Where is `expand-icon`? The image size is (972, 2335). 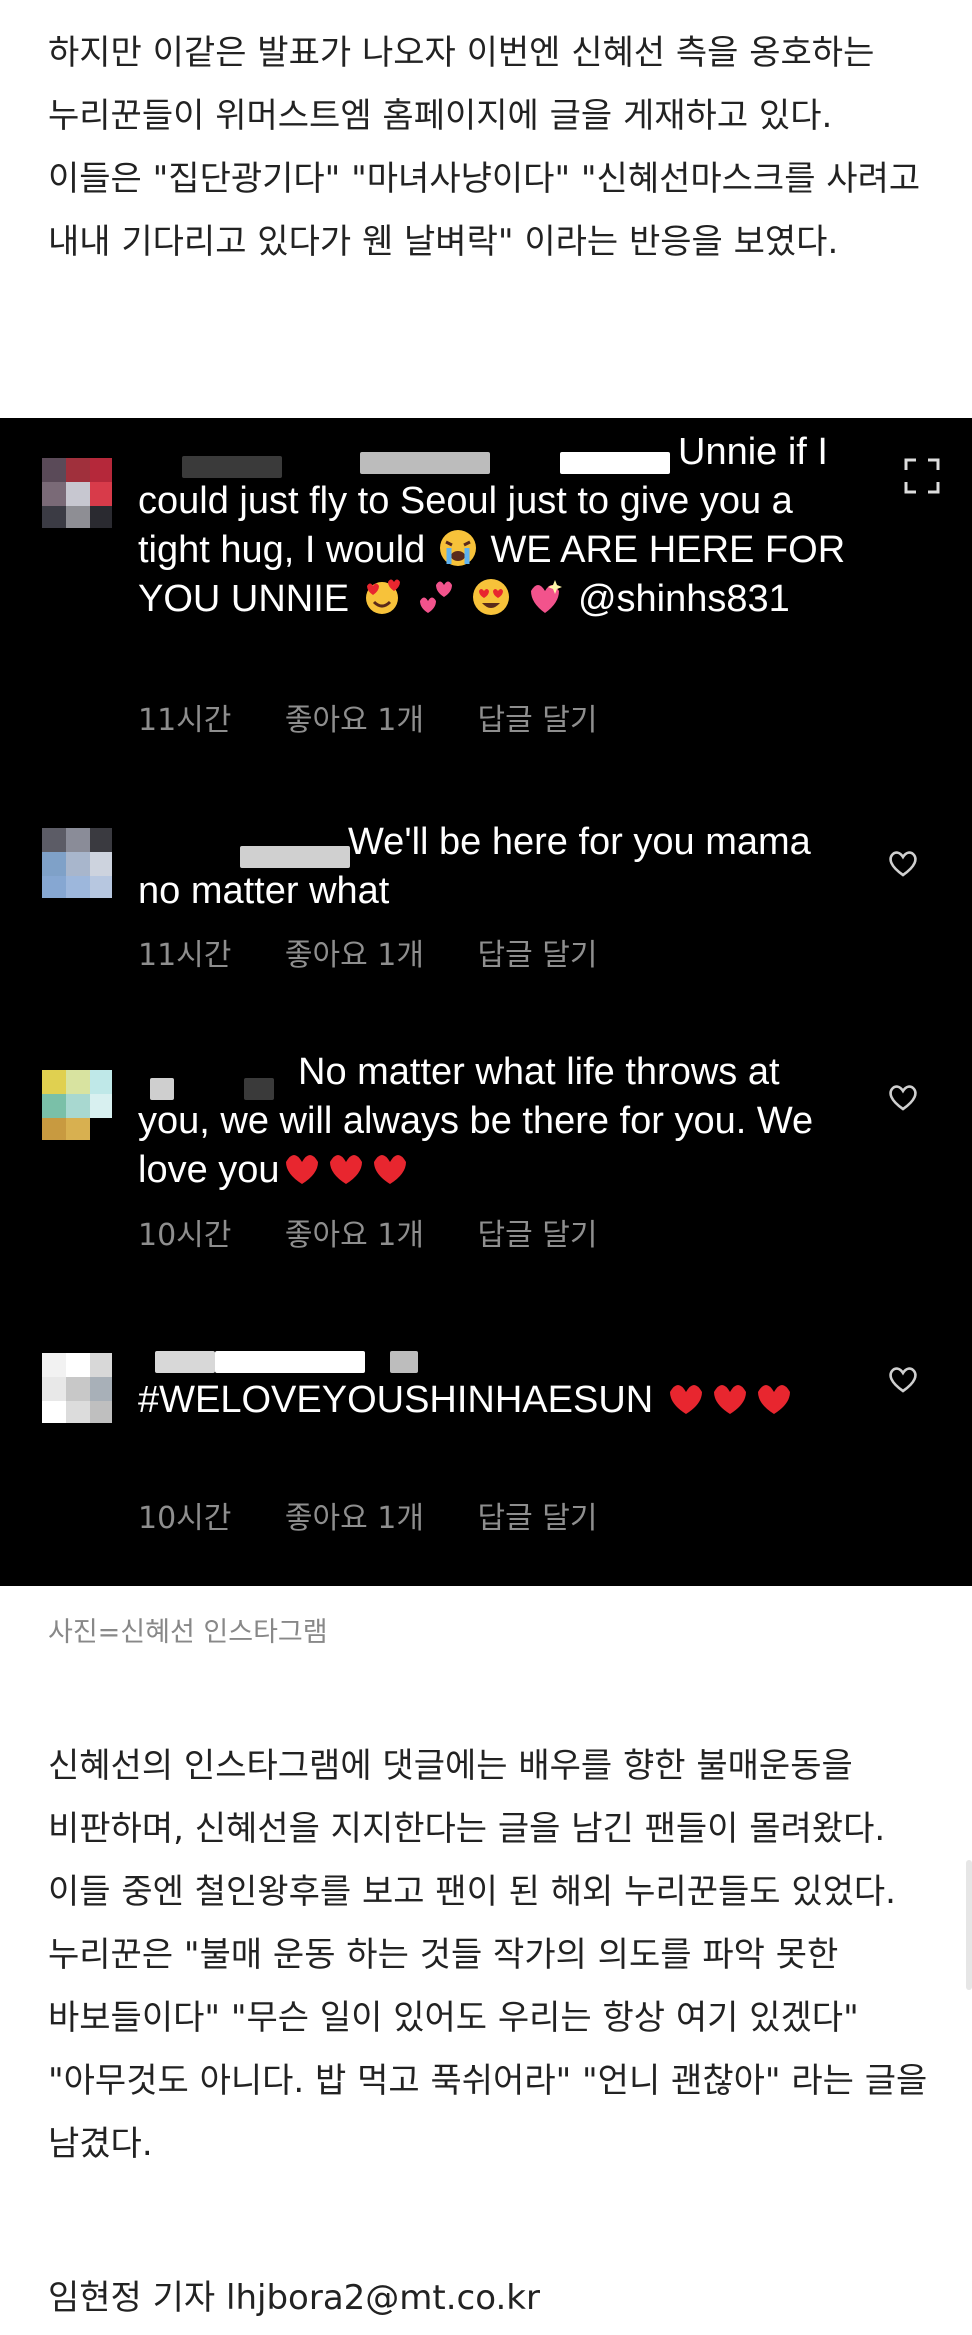
expand-icon is located at coordinates (922, 476).